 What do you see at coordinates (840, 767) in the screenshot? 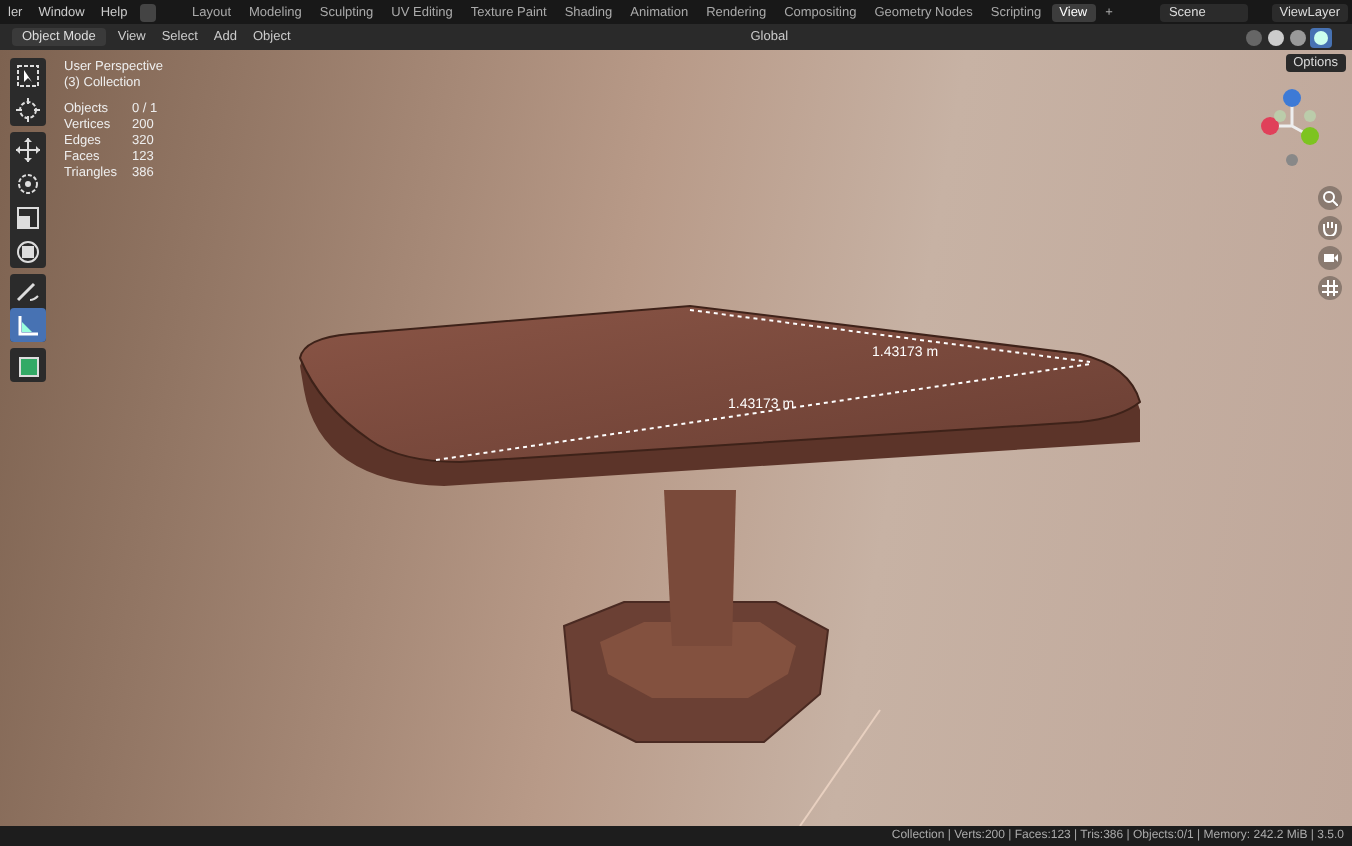
I see `grid-line` at bounding box center [840, 767].